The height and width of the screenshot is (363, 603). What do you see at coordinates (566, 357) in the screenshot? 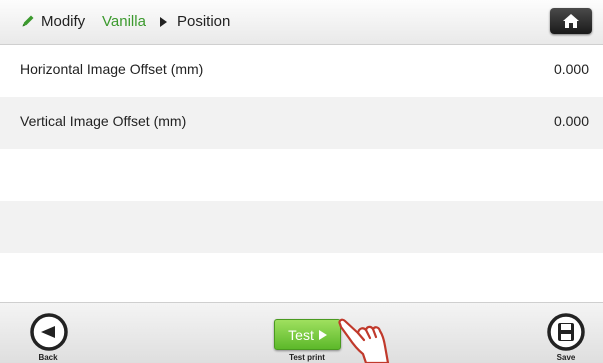
I see `save-label: Save` at bounding box center [566, 357].